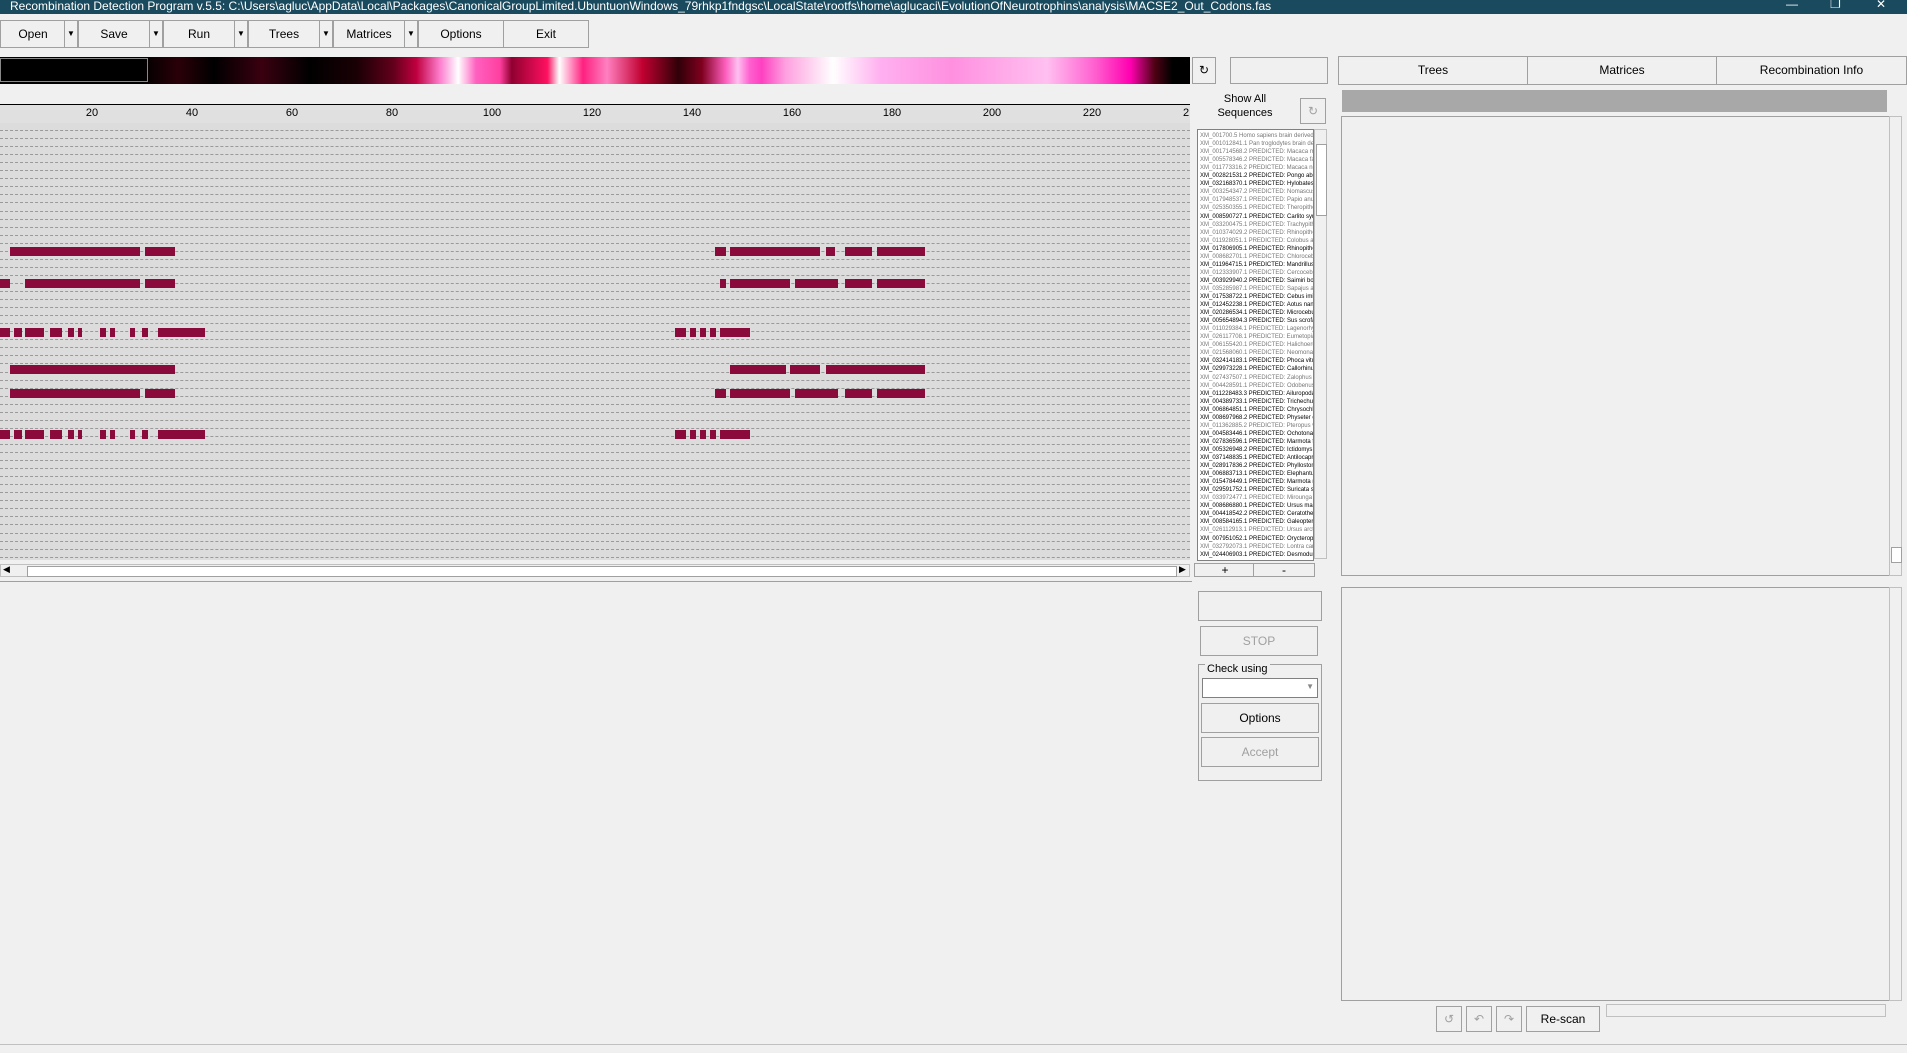 This screenshot has width=1907, height=1053. Describe the element at coordinates (1449, 1019) in the screenshot. I see `undo-icon: ↺` at that location.